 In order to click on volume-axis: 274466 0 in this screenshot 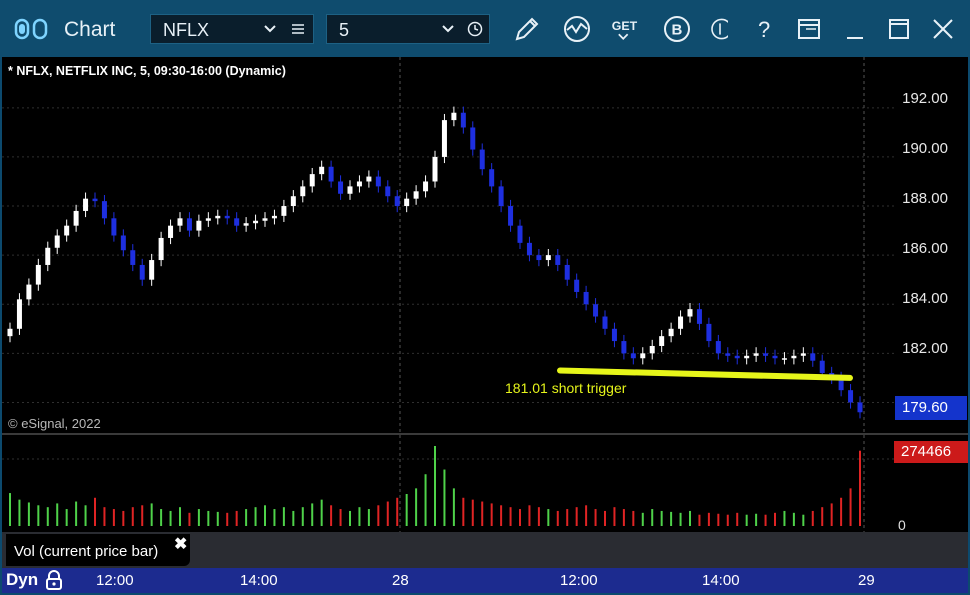, I will do `click(931, 484)`.